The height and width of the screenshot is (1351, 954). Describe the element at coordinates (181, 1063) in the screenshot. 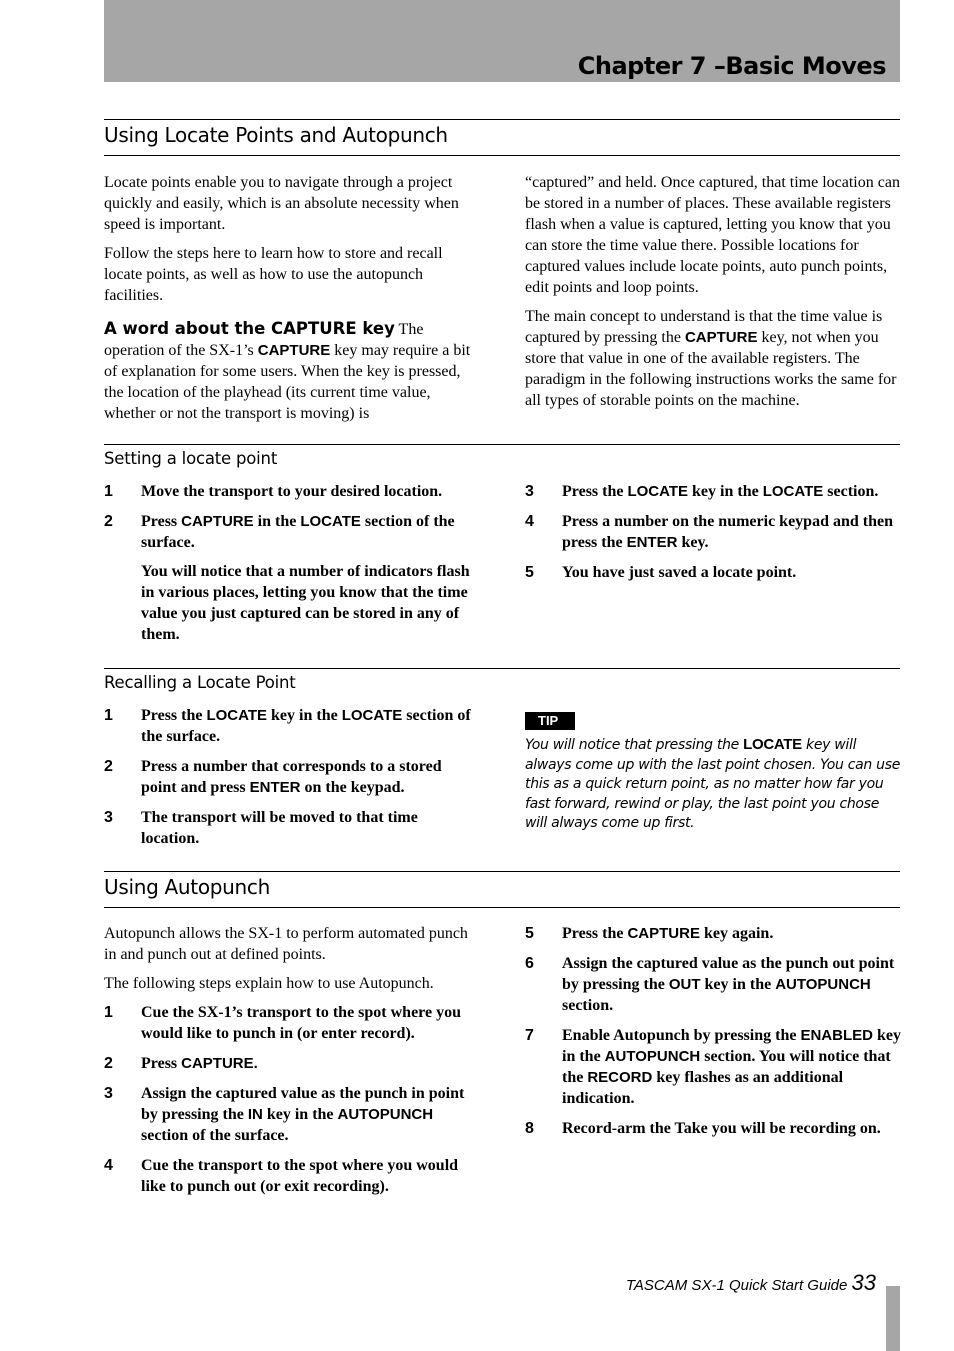

I see `step: 2 Press CAPTURE.` at that location.